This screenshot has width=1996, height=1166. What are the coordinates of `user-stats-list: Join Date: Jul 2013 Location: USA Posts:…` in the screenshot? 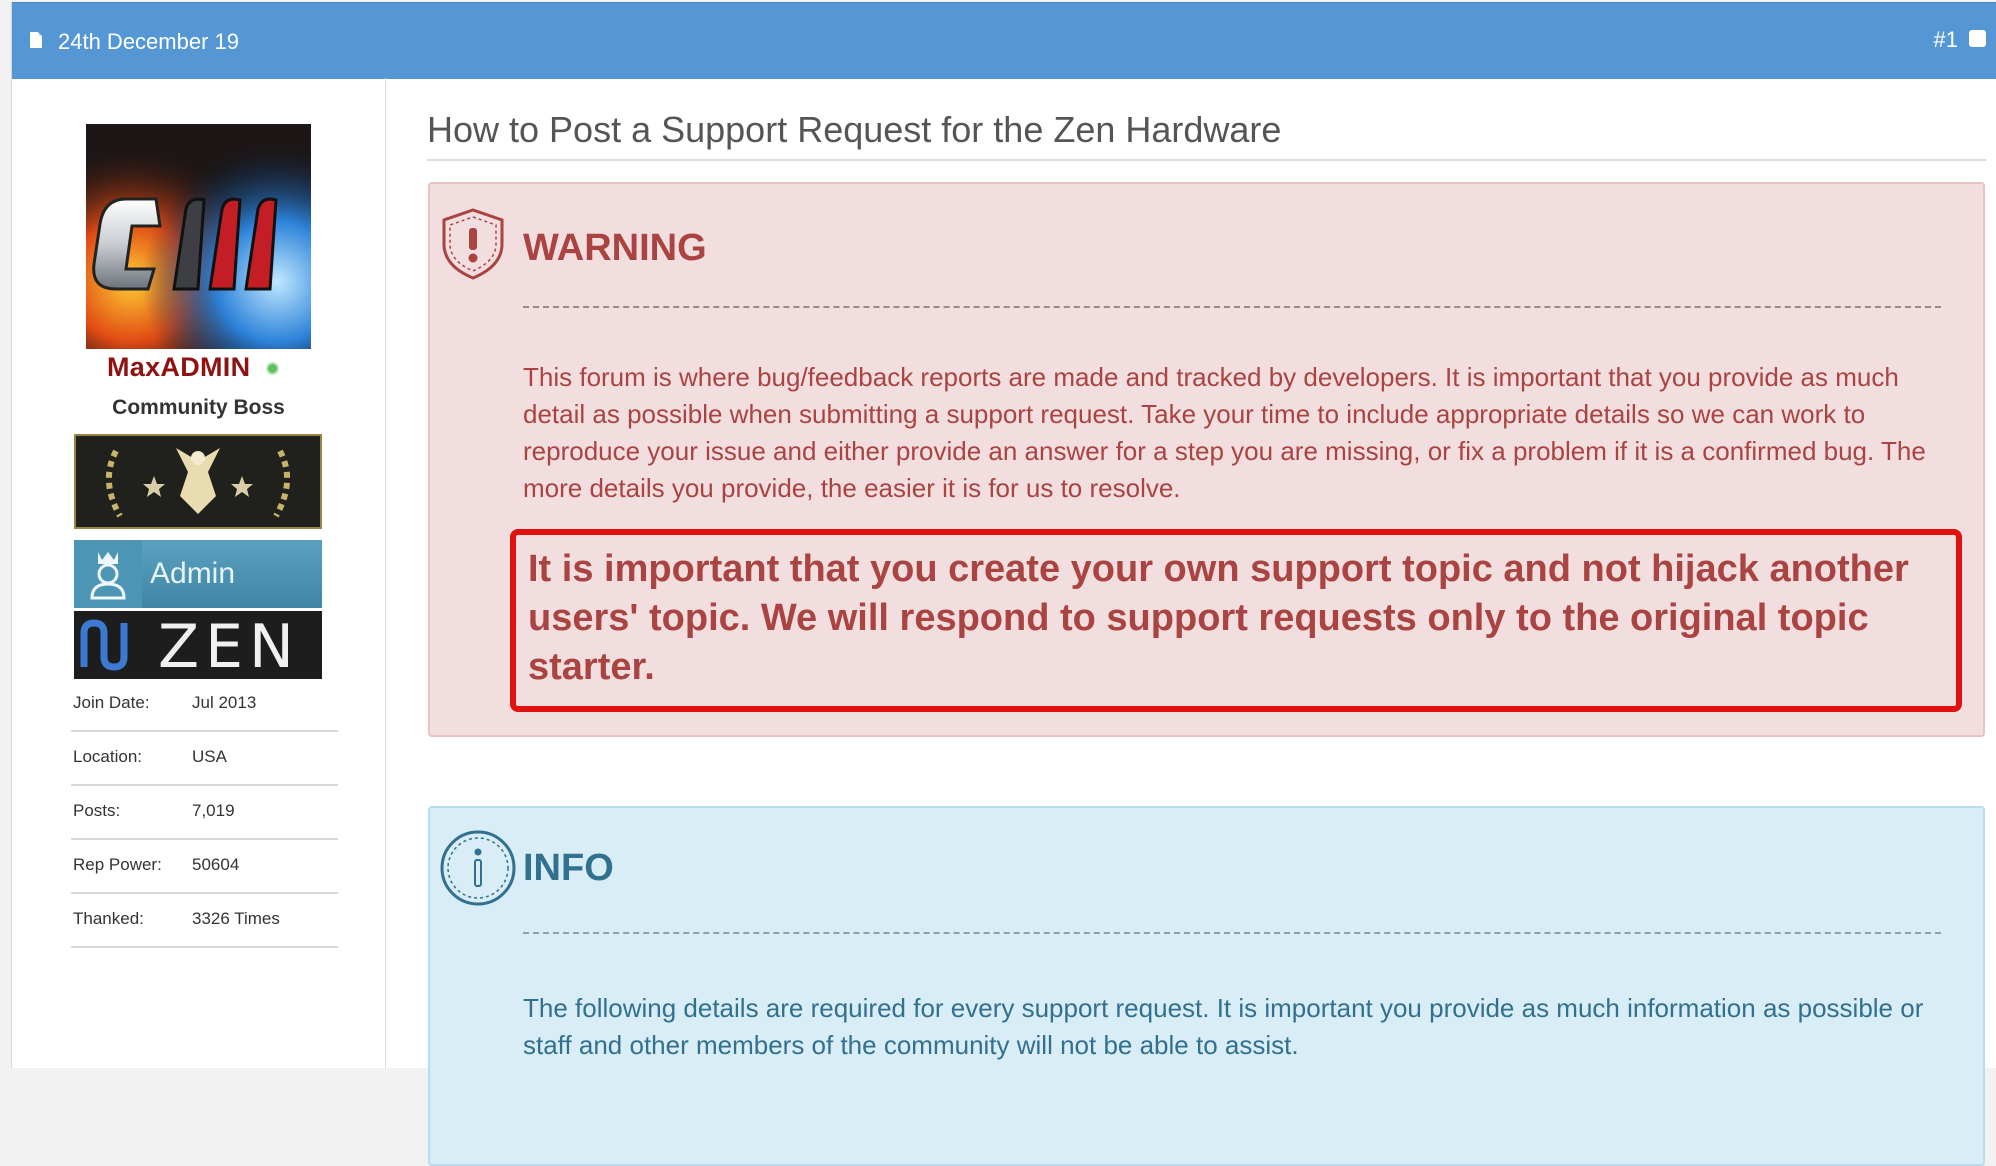 It's located at (204, 813).